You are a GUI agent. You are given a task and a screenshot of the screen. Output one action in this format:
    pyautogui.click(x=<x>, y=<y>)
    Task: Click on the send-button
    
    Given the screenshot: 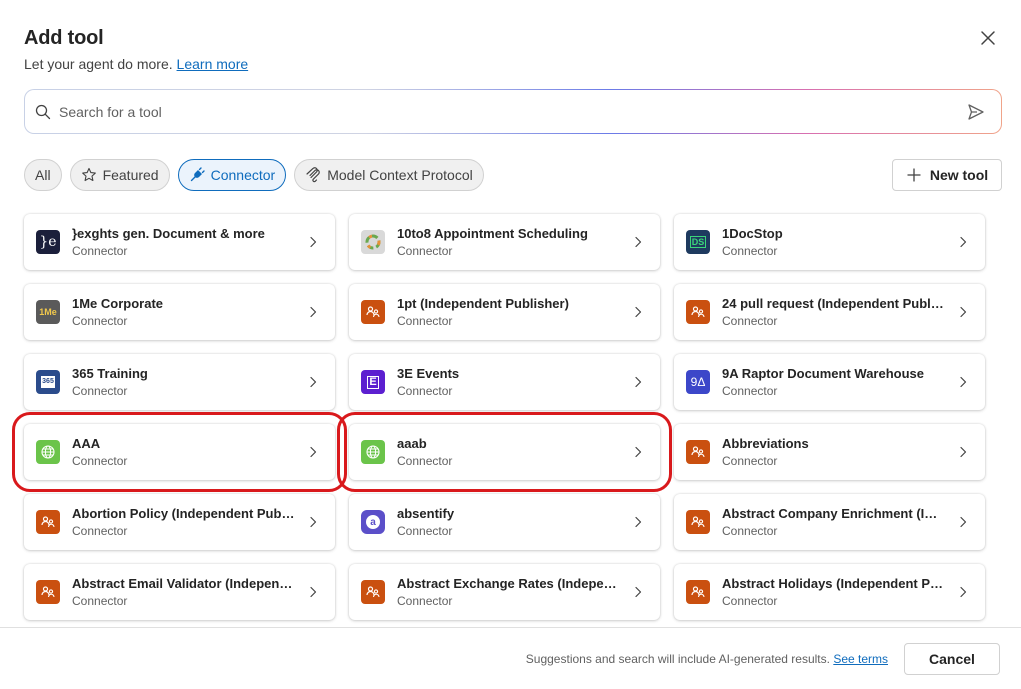 What is the action you would take?
    pyautogui.click(x=976, y=112)
    